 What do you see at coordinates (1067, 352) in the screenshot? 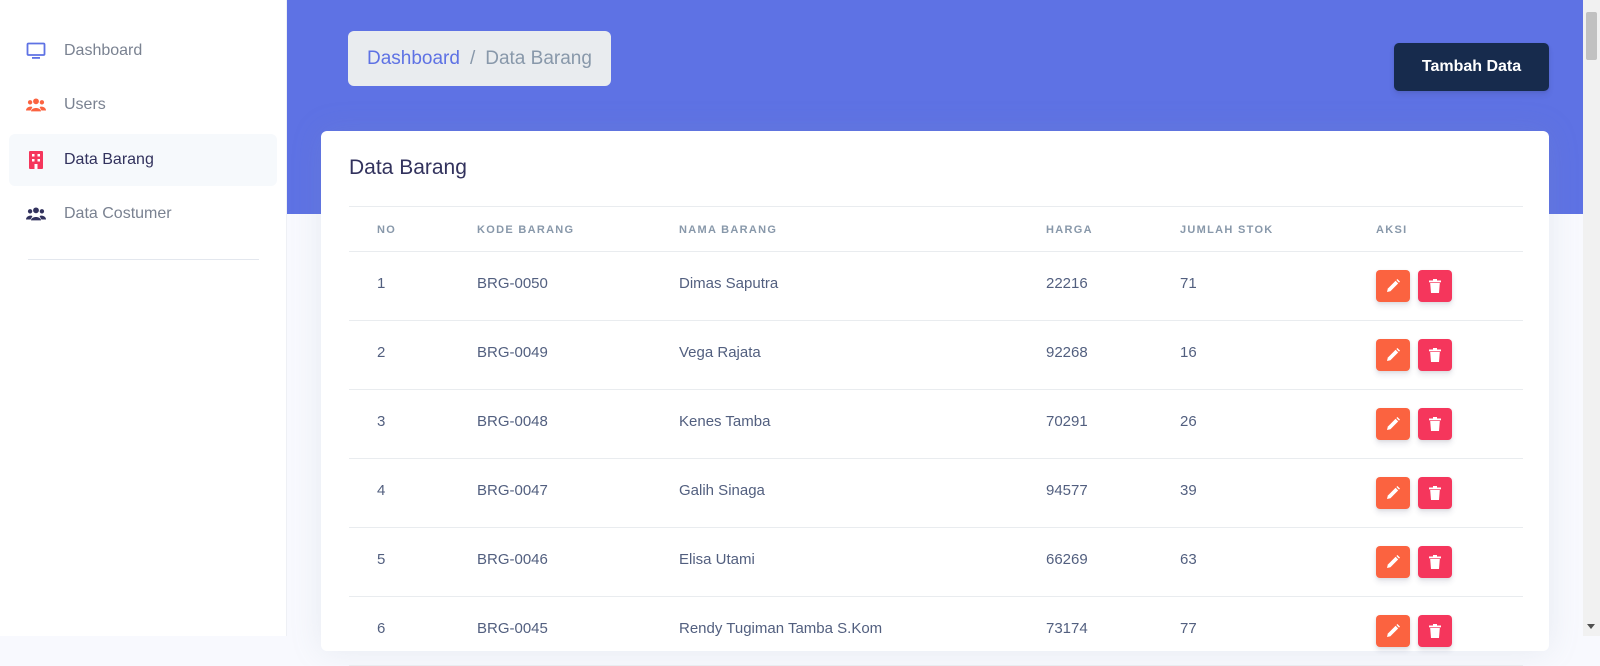
I see `cell-harga: 92268` at bounding box center [1067, 352].